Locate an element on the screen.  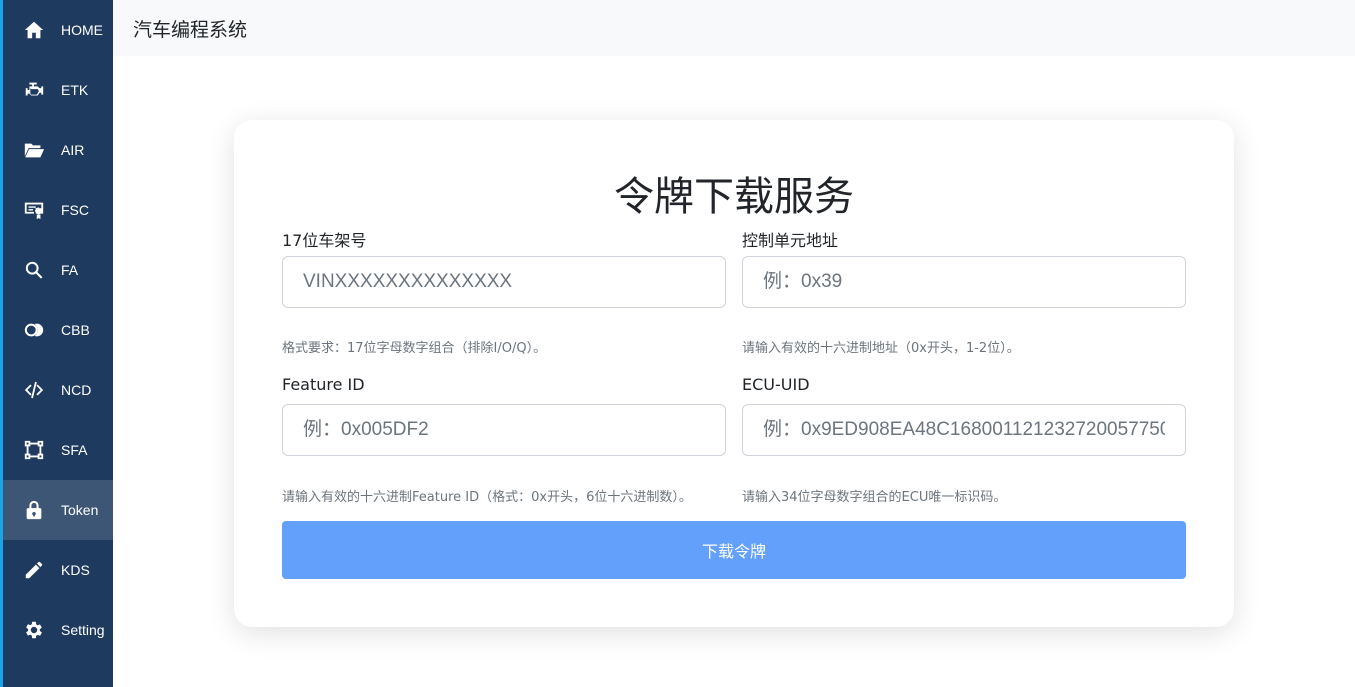
vector-square-icon is located at coordinates (34, 450).